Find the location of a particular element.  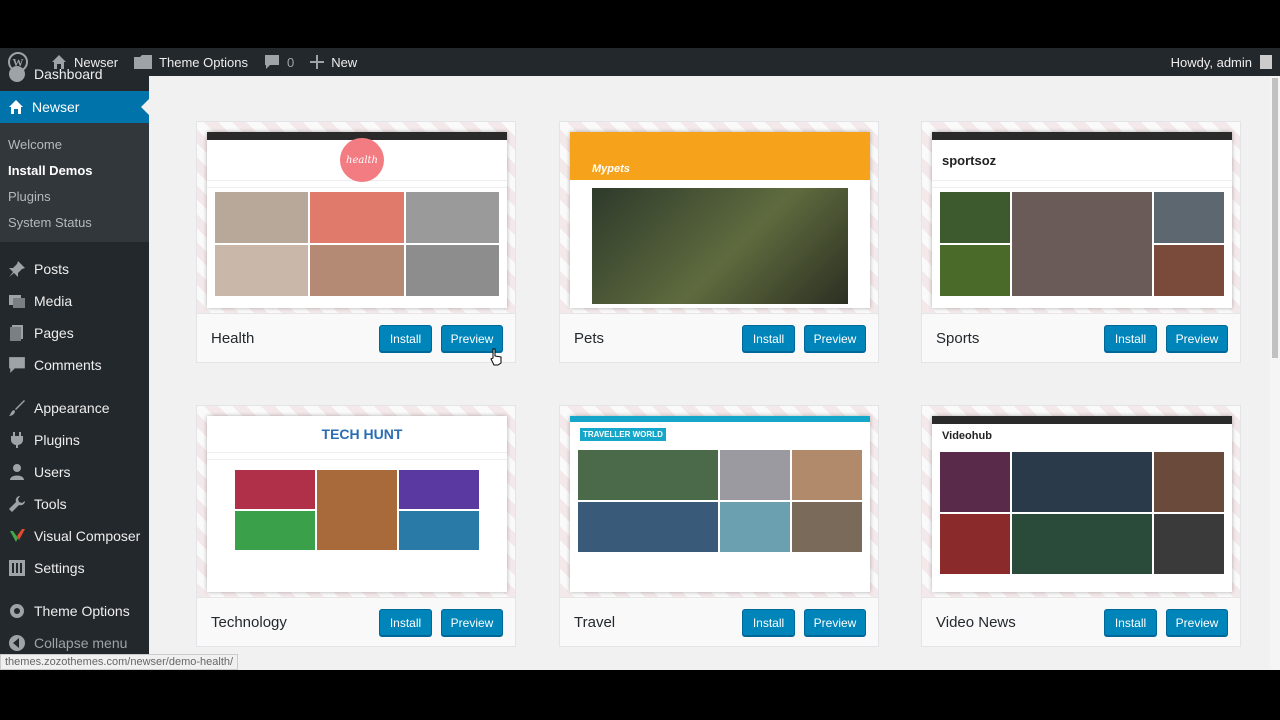

demo-screenshot: TECH HUNT is located at coordinates (357, 504).